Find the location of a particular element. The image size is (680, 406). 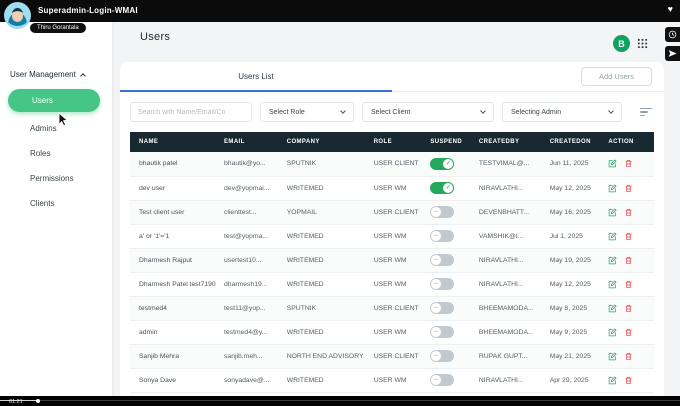

add-users-button: Add Users is located at coordinates (616, 76).